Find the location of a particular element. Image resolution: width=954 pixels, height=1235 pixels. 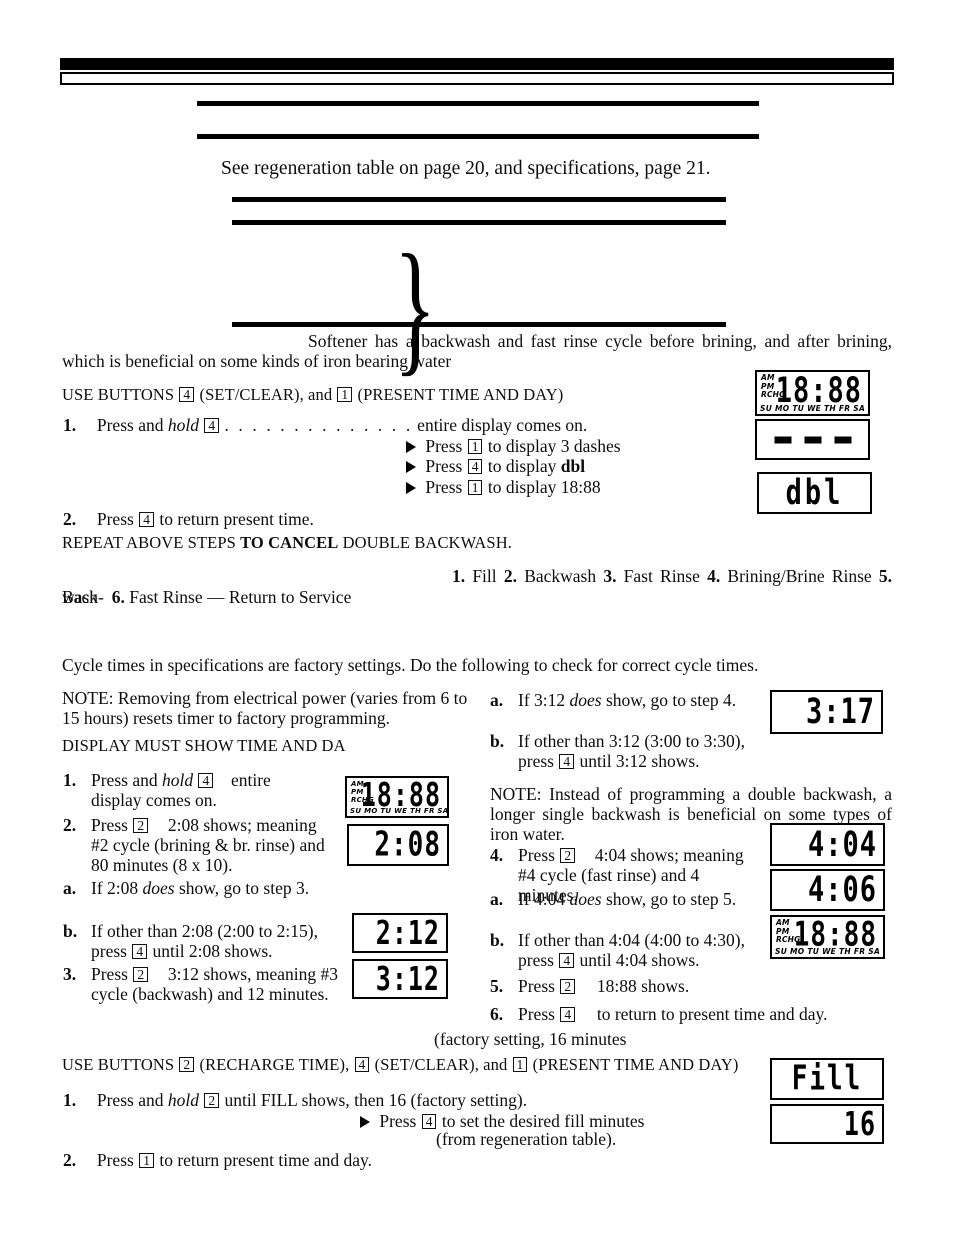

use-buttons-label: USE BUTTONS is located at coordinates (118, 394).